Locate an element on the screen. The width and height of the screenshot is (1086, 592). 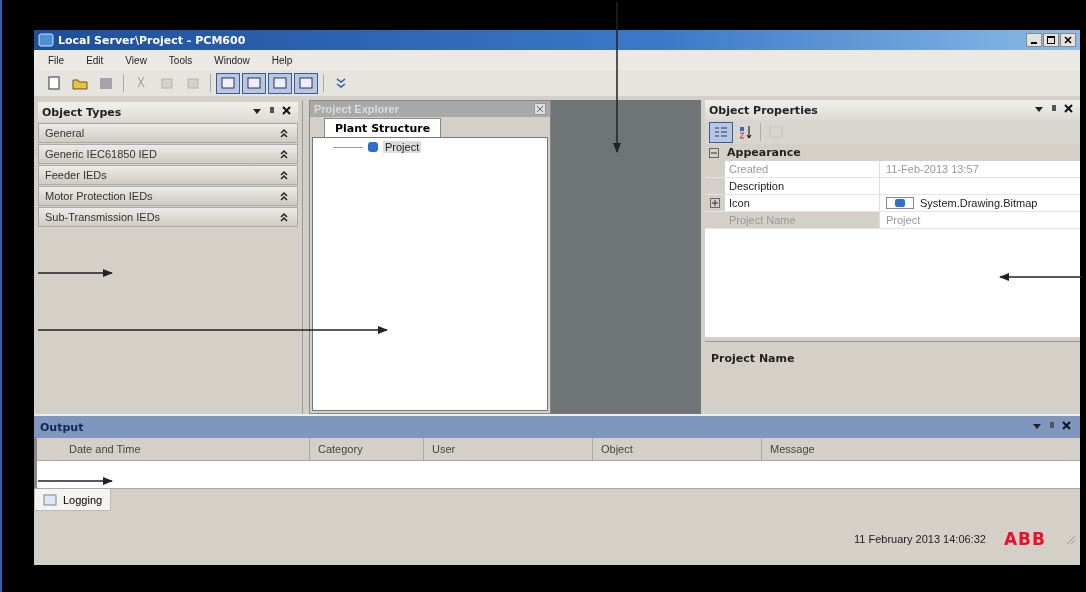
minimize-icon is located at coordinates (1034, 43).